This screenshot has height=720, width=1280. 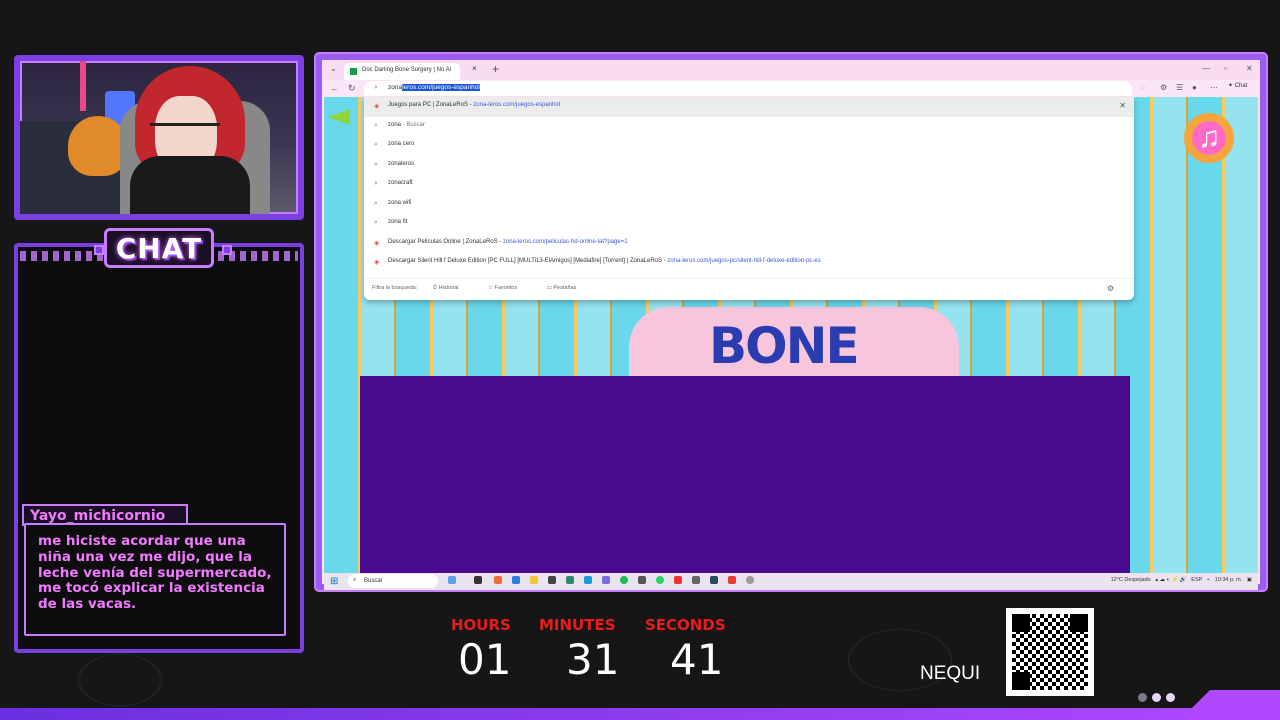 What do you see at coordinates (593, 659) in the screenshot?
I see `minutes-value: 31` at bounding box center [593, 659].